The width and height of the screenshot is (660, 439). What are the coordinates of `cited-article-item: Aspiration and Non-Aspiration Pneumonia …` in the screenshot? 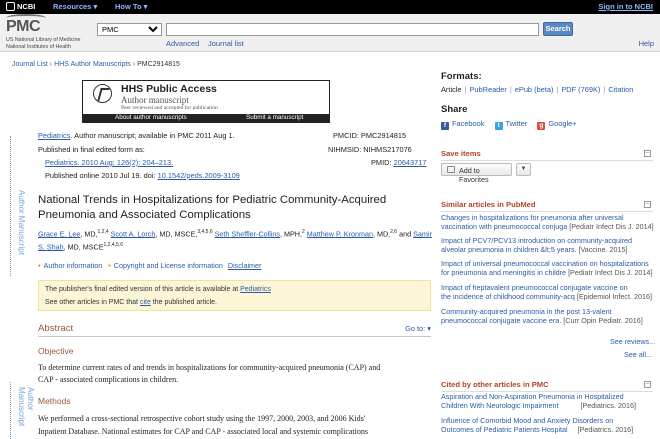 It's located at (548, 401).